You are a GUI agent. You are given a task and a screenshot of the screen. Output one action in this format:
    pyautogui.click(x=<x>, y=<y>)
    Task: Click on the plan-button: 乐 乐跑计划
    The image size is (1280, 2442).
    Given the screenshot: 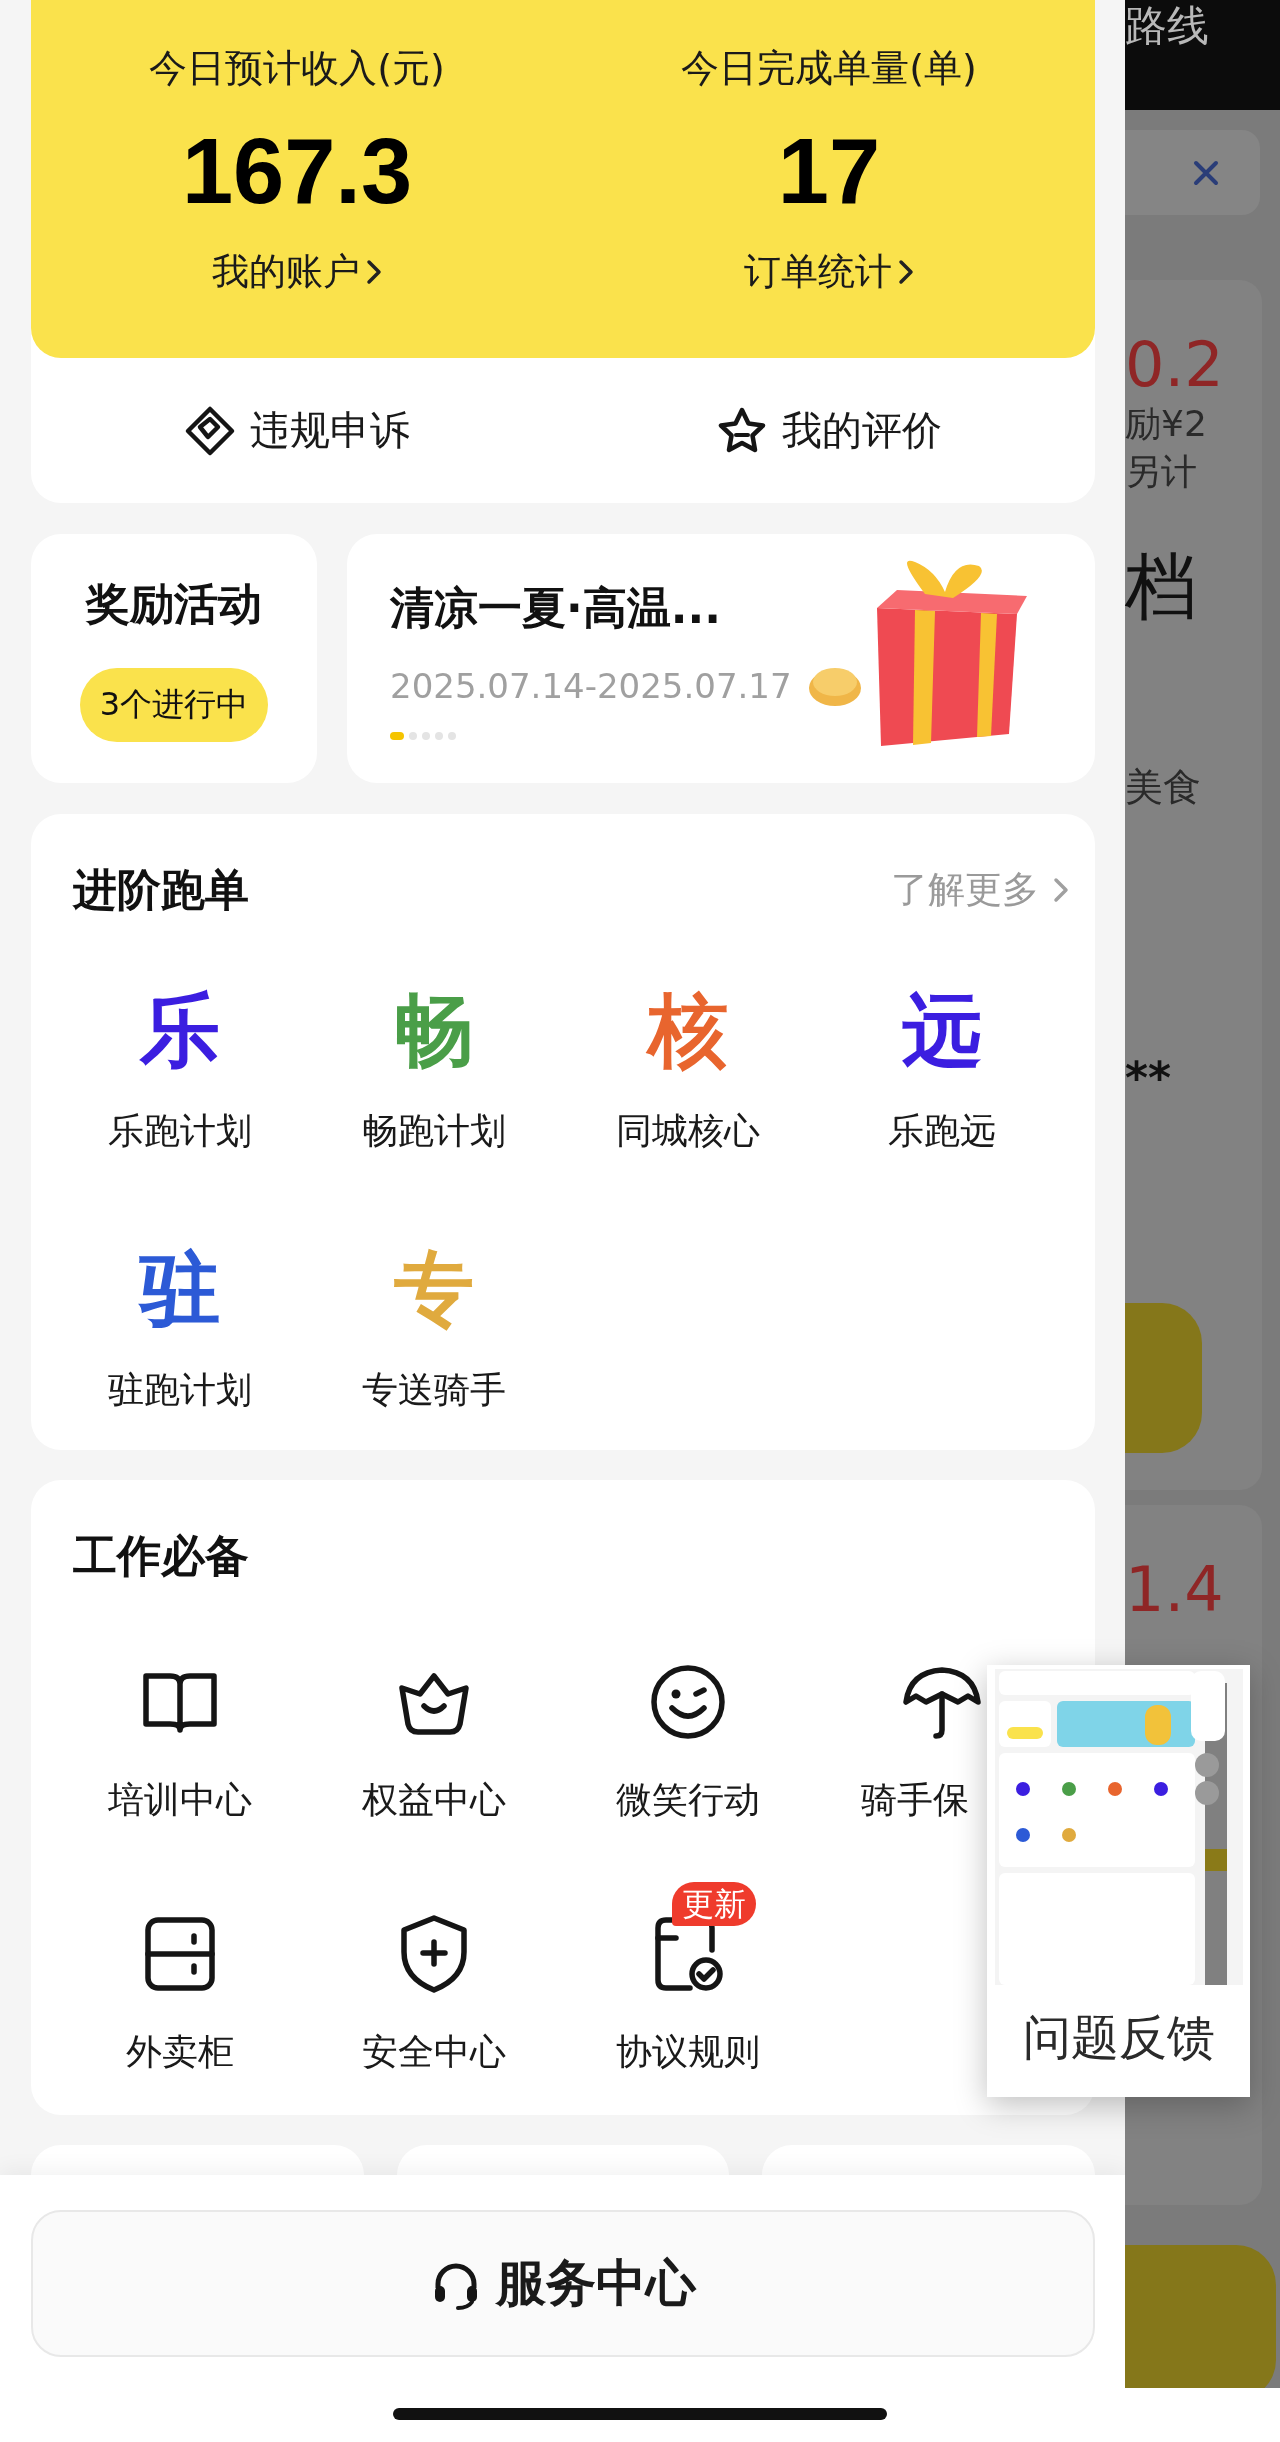 What is the action you would take?
    pyautogui.click(x=180, y=1070)
    